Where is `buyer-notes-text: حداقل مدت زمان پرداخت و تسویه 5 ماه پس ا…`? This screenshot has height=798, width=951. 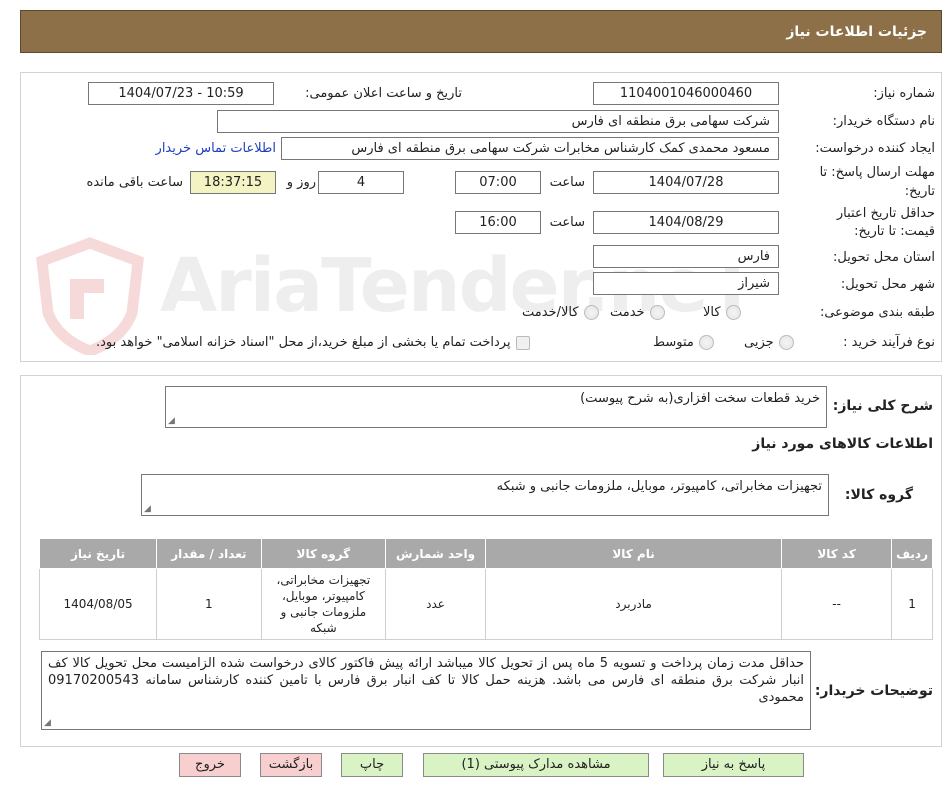
buyer-notes-text: حداقل مدت زمان پرداخت و تسویه 5 ماه پس ا… is located at coordinates (426, 680).